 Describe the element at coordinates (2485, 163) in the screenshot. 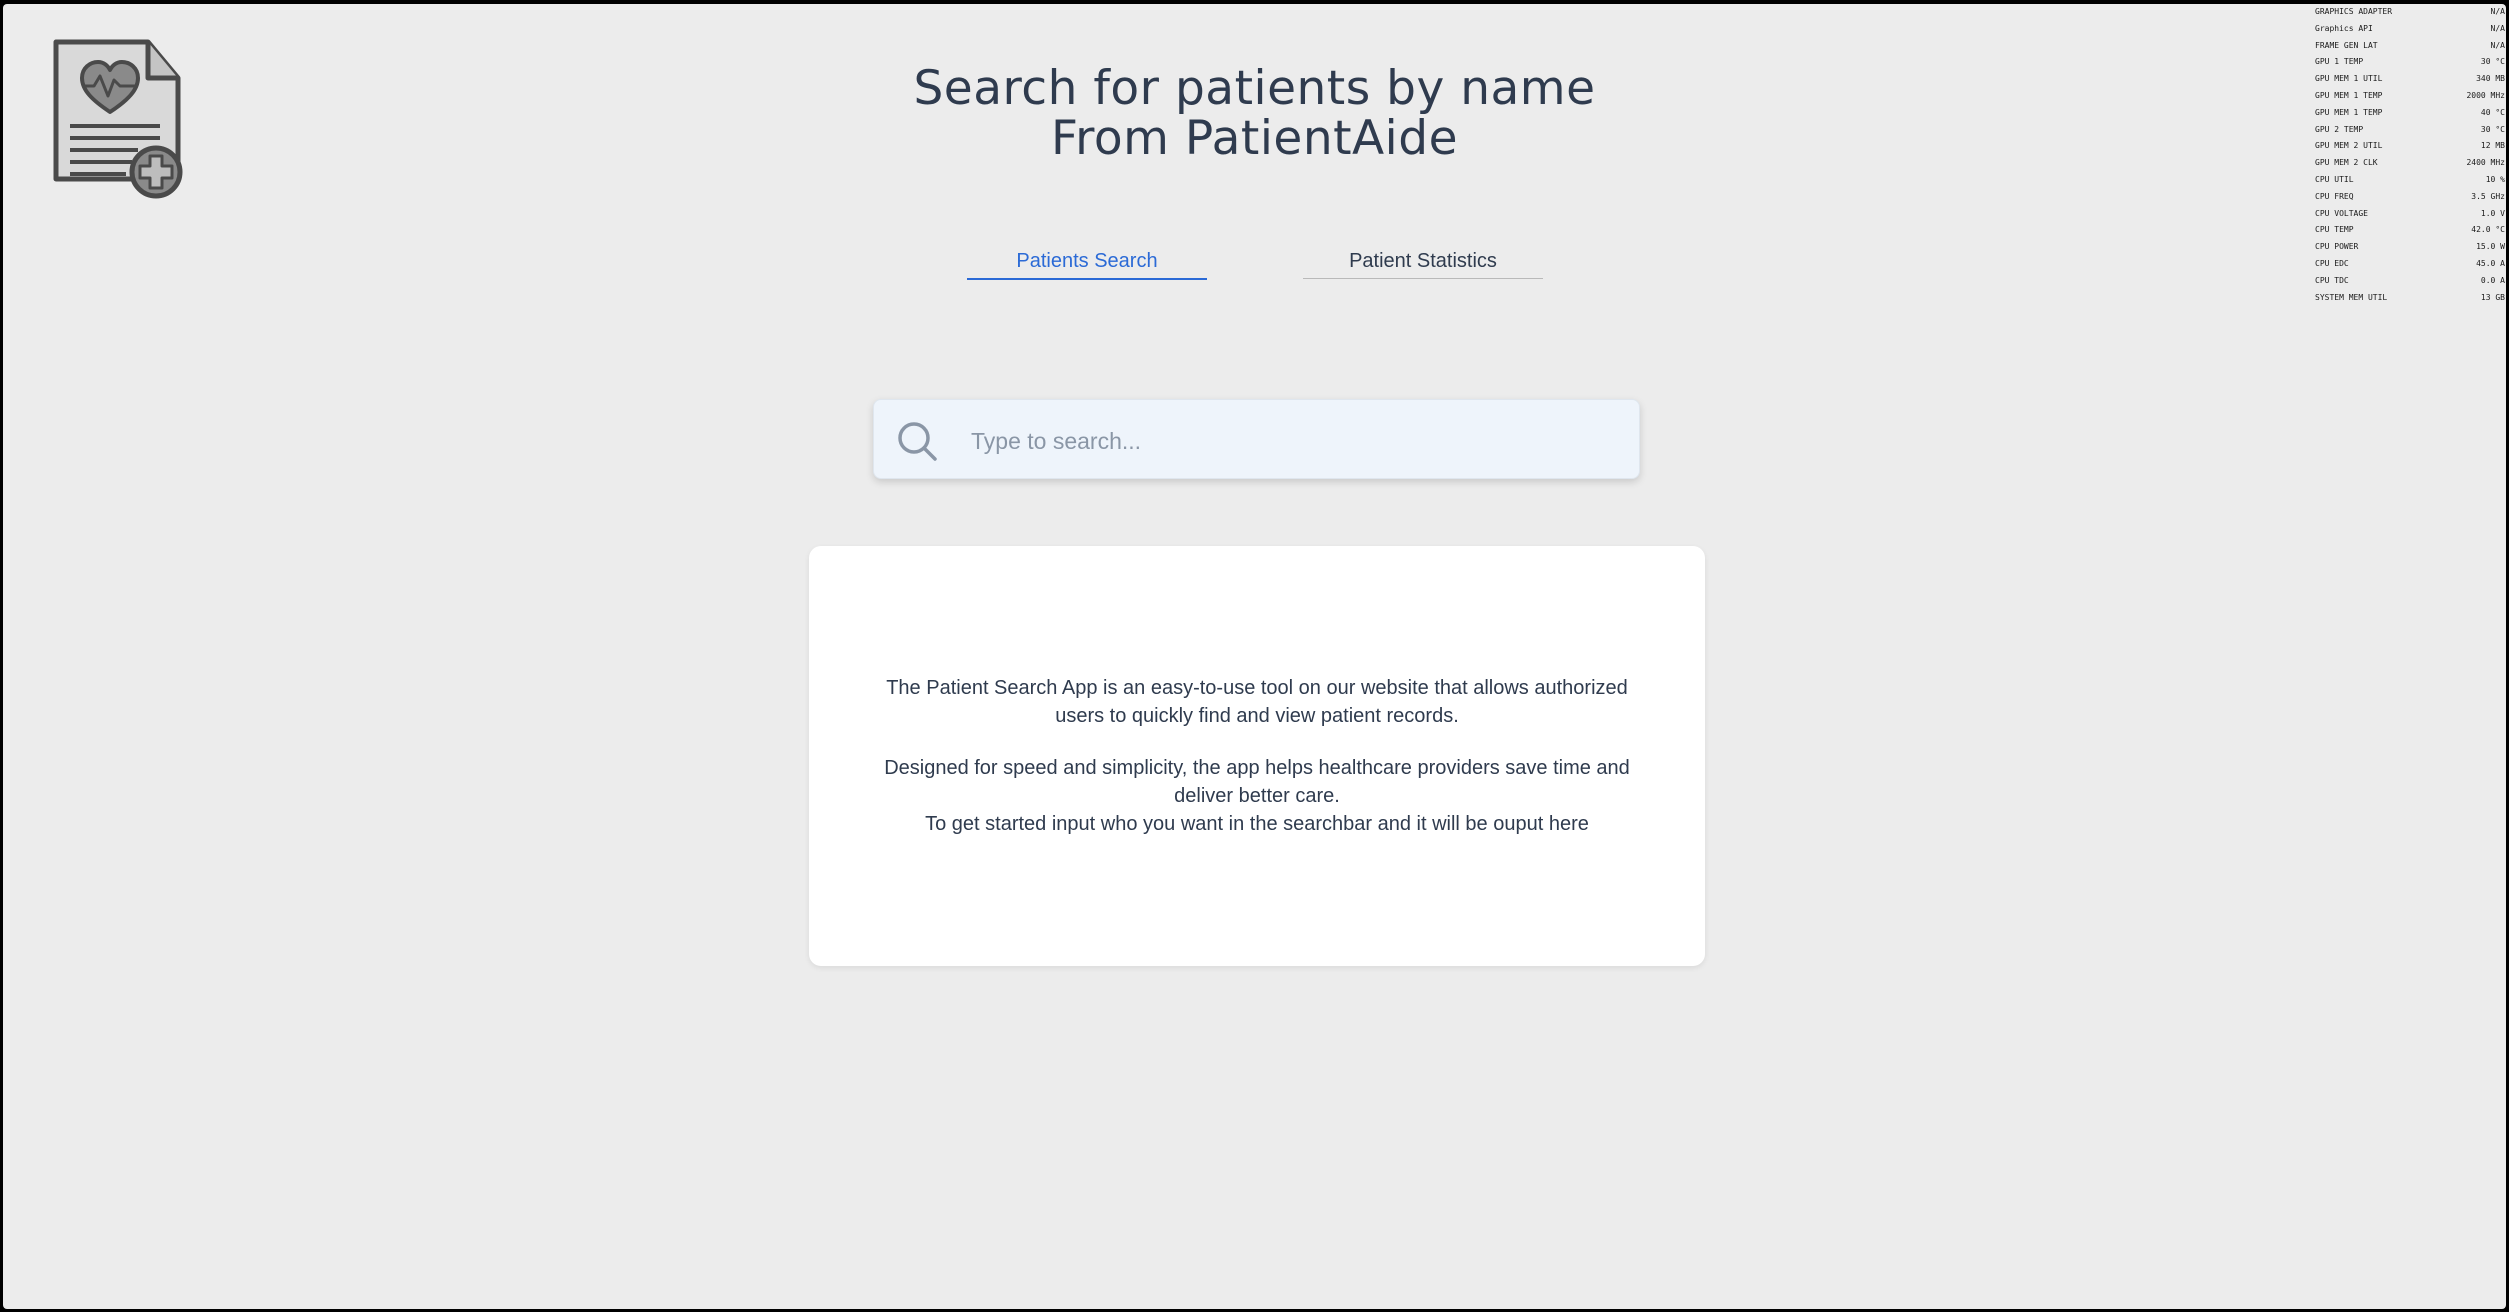

I see `system-monitor-value: 2400 MHz` at that location.